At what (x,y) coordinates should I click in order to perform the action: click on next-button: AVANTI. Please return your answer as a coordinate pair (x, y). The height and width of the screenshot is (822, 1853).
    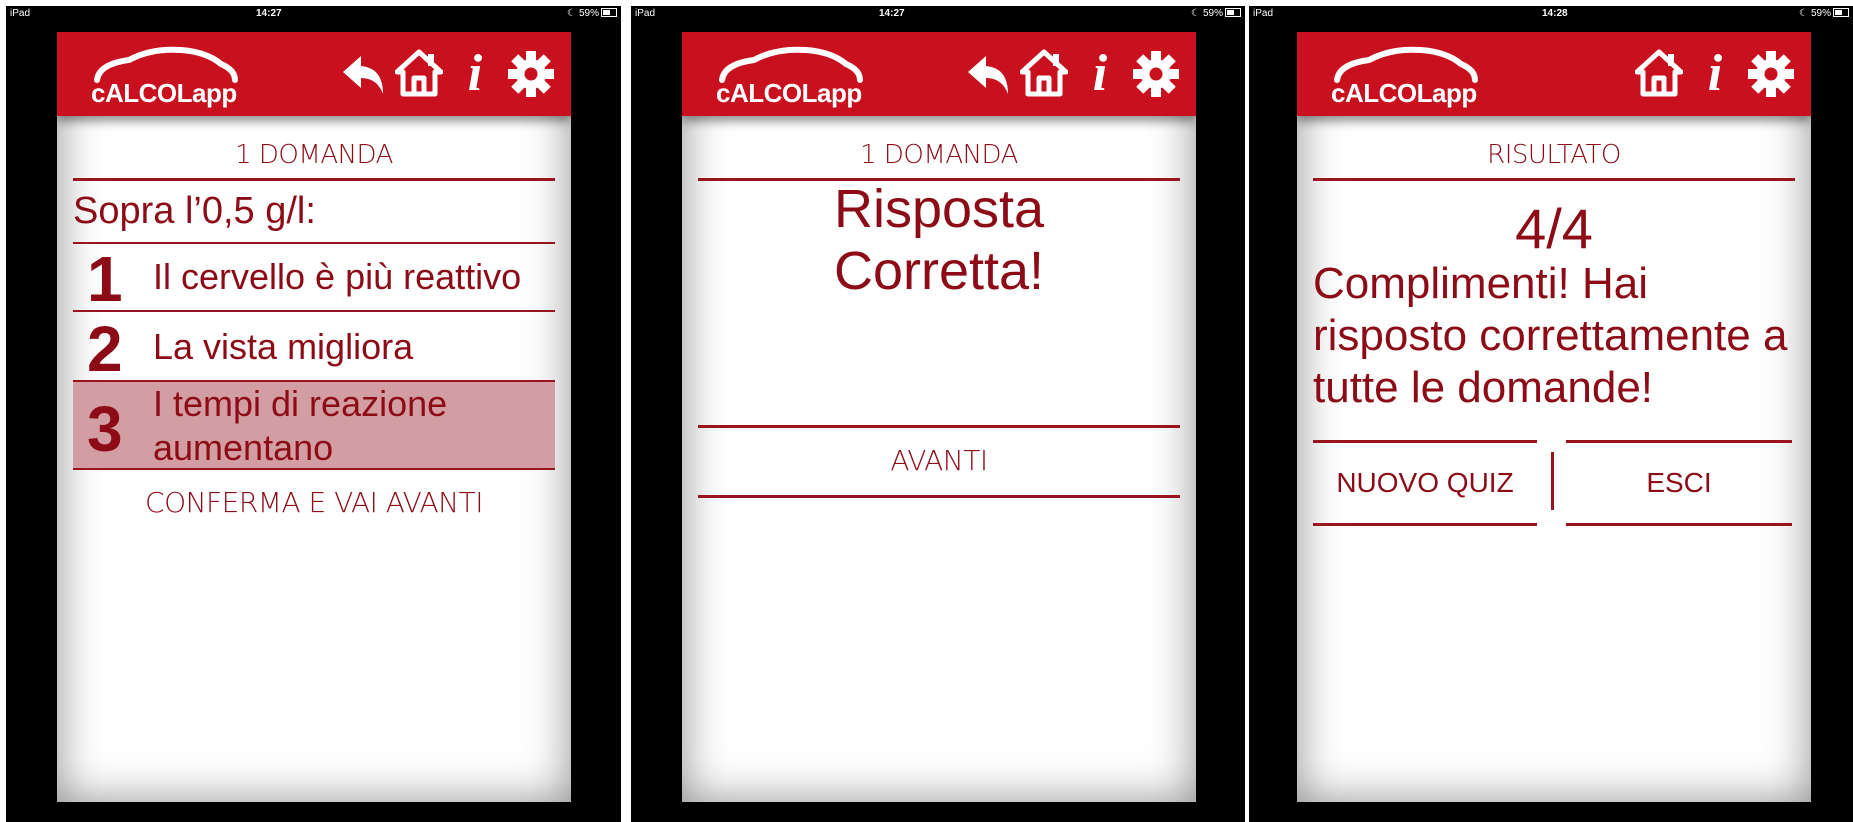
    Looking at the image, I should click on (939, 460).